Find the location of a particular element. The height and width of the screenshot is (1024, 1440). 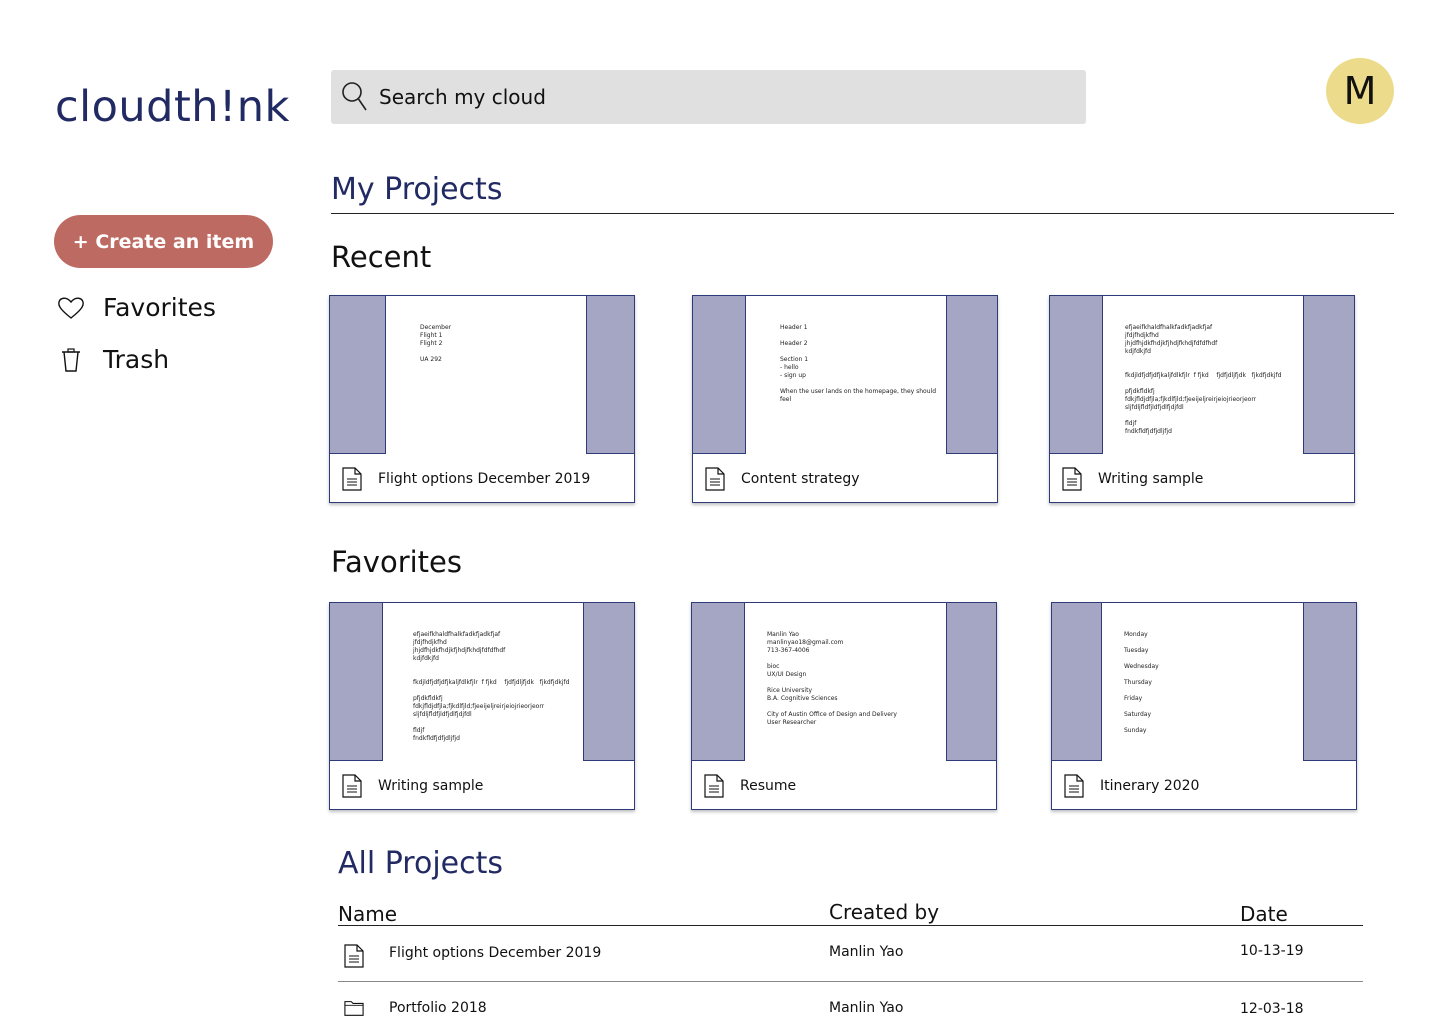

sidebar-item-trash: Trash is located at coordinates (113, 359).